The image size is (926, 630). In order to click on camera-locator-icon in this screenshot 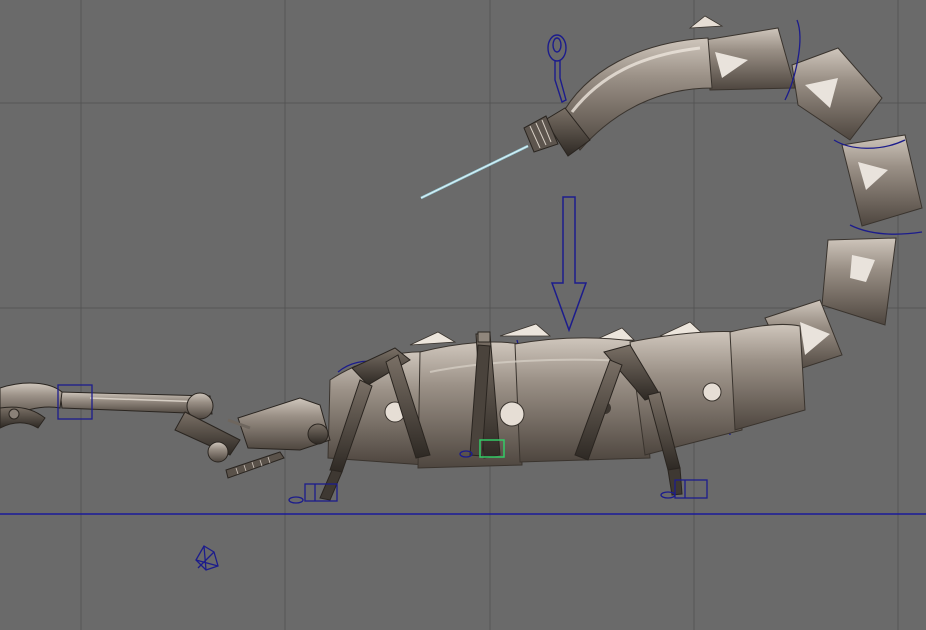, I will do `click(207, 558)`.